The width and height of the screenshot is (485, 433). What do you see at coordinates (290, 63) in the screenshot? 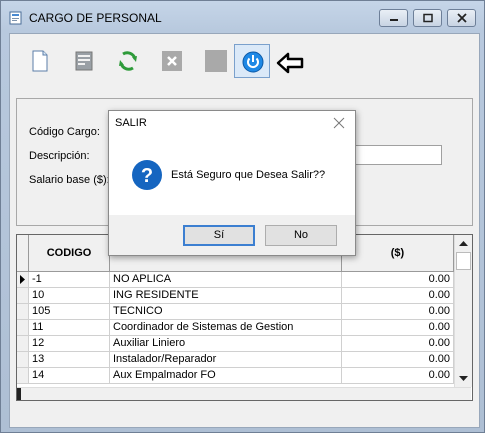
I see `left-arrow-icon` at bounding box center [290, 63].